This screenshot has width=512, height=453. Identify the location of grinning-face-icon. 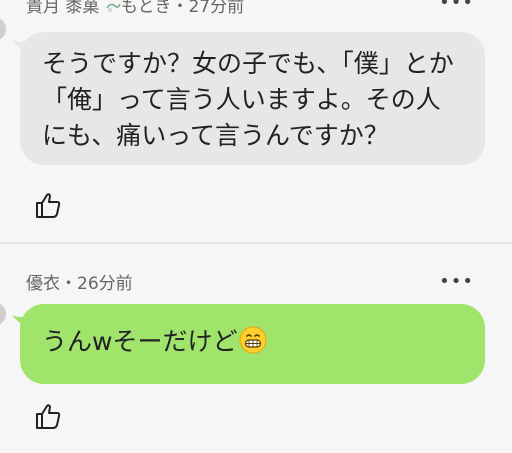
(253, 340).